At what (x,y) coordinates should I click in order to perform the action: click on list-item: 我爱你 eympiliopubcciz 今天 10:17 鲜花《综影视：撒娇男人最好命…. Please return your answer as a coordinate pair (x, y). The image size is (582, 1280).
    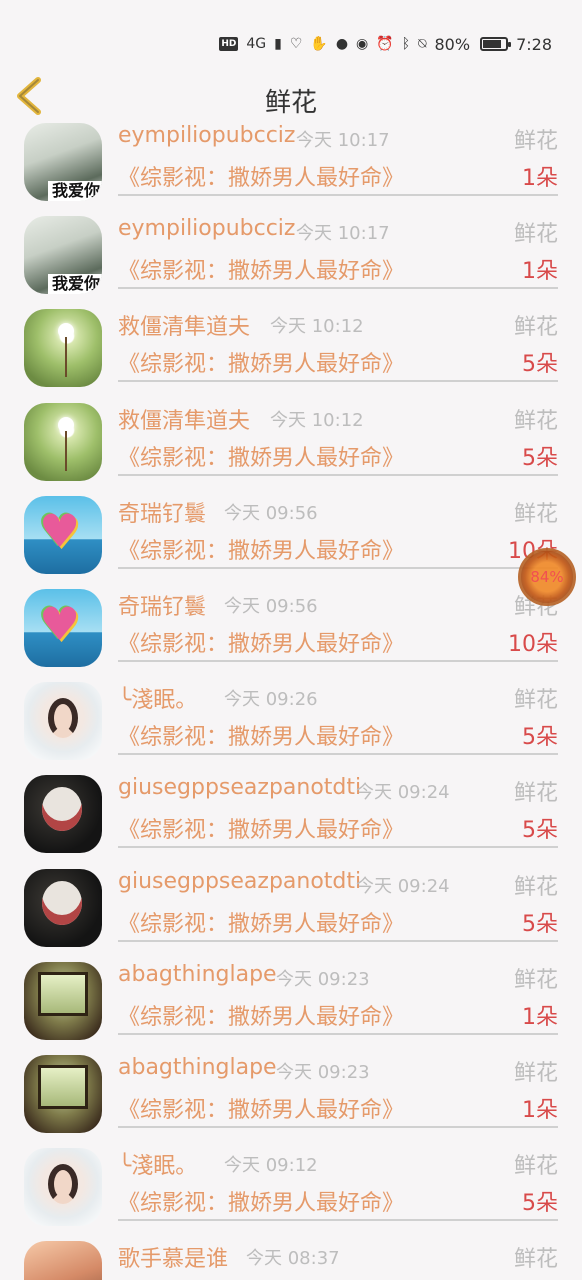
    Looking at the image, I should click on (291, 164).